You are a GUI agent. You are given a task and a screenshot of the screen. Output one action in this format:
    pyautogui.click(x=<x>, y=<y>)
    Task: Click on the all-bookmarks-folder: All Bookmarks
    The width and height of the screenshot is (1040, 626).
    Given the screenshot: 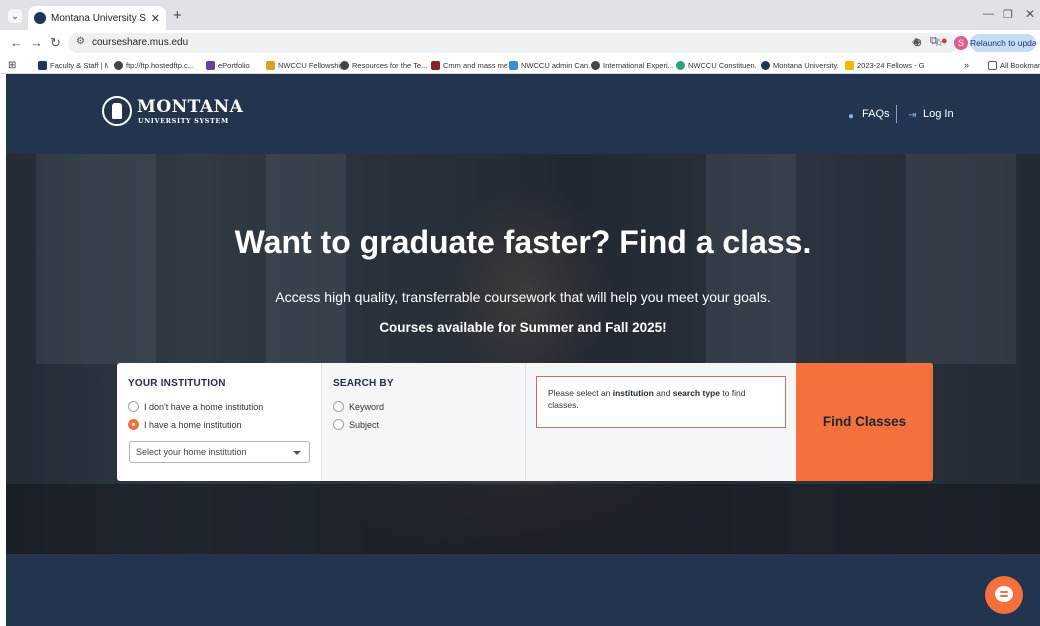 What is the action you would take?
    pyautogui.click(x=1014, y=65)
    